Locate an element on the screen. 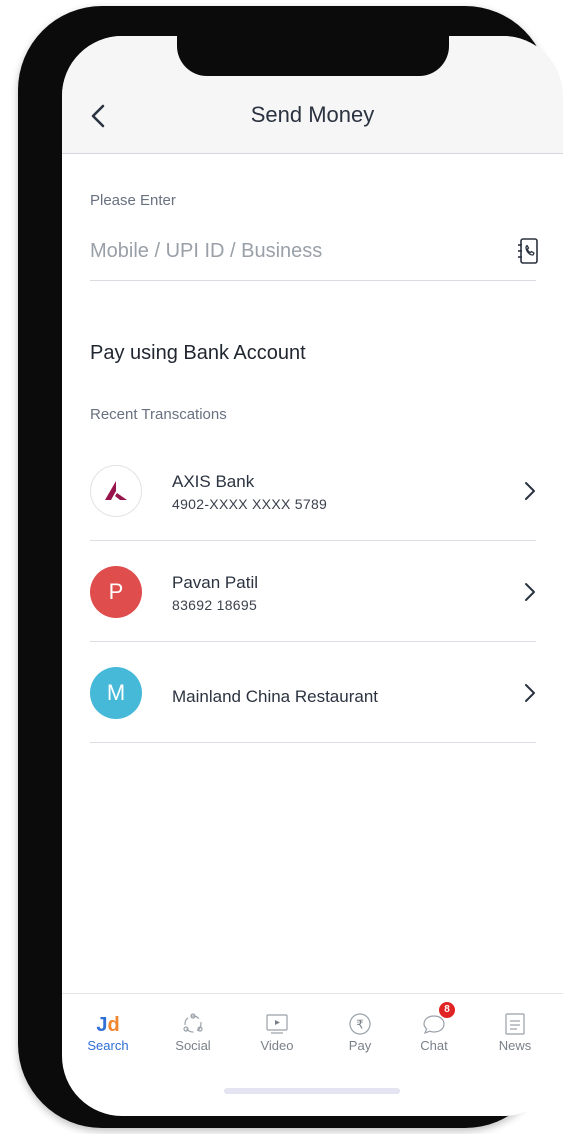 This screenshot has width=567, height=1134. recent-item-mainland-china: M Mainland China Restaurant is located at coordinates (313, 692).